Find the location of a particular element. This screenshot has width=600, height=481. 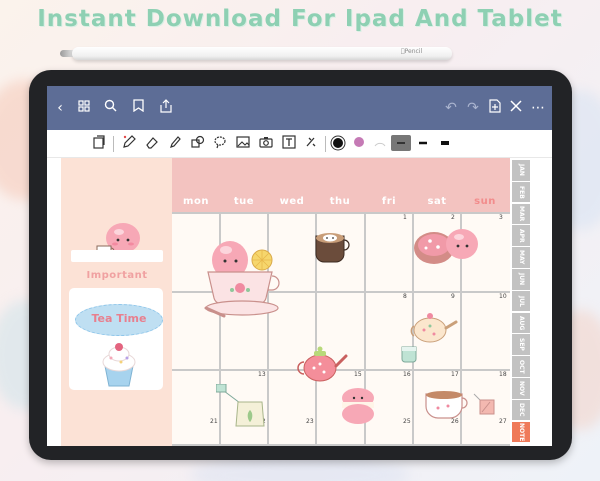

day-number: 9 is located at coordinates (453, 296).